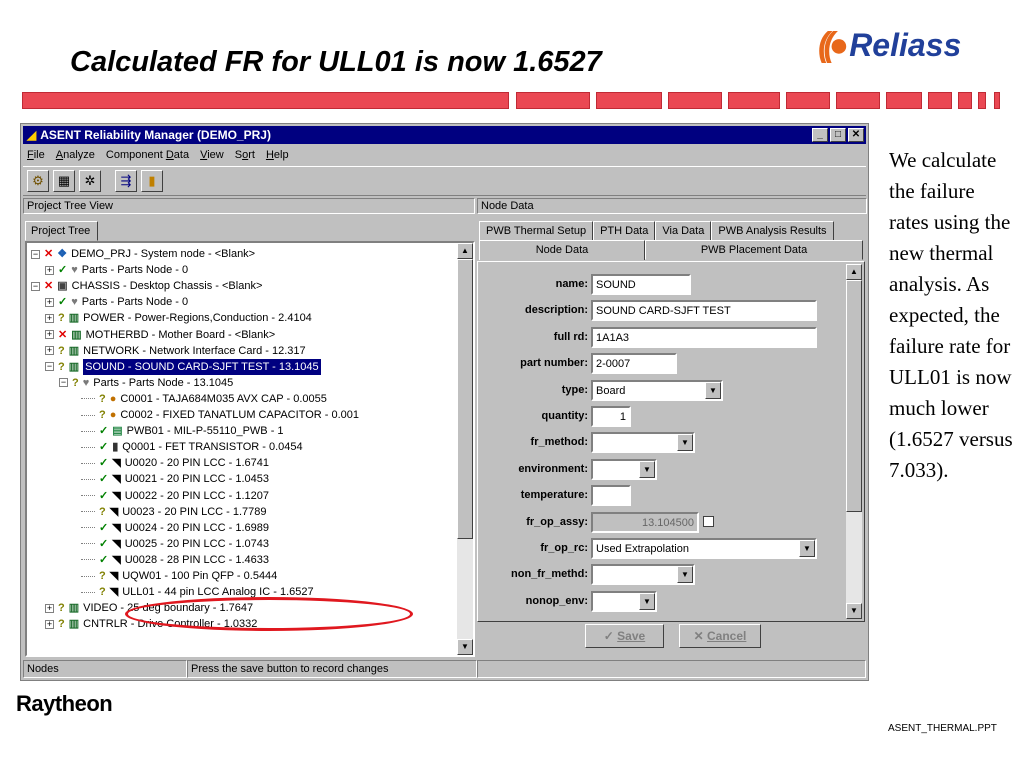 Image resolution: width=1024 pixels, height=768 pixels. I want to click on tree-row: ✓ ◥ U0025 - 20 PIN LCC - 1.0743, so click(175, 544).